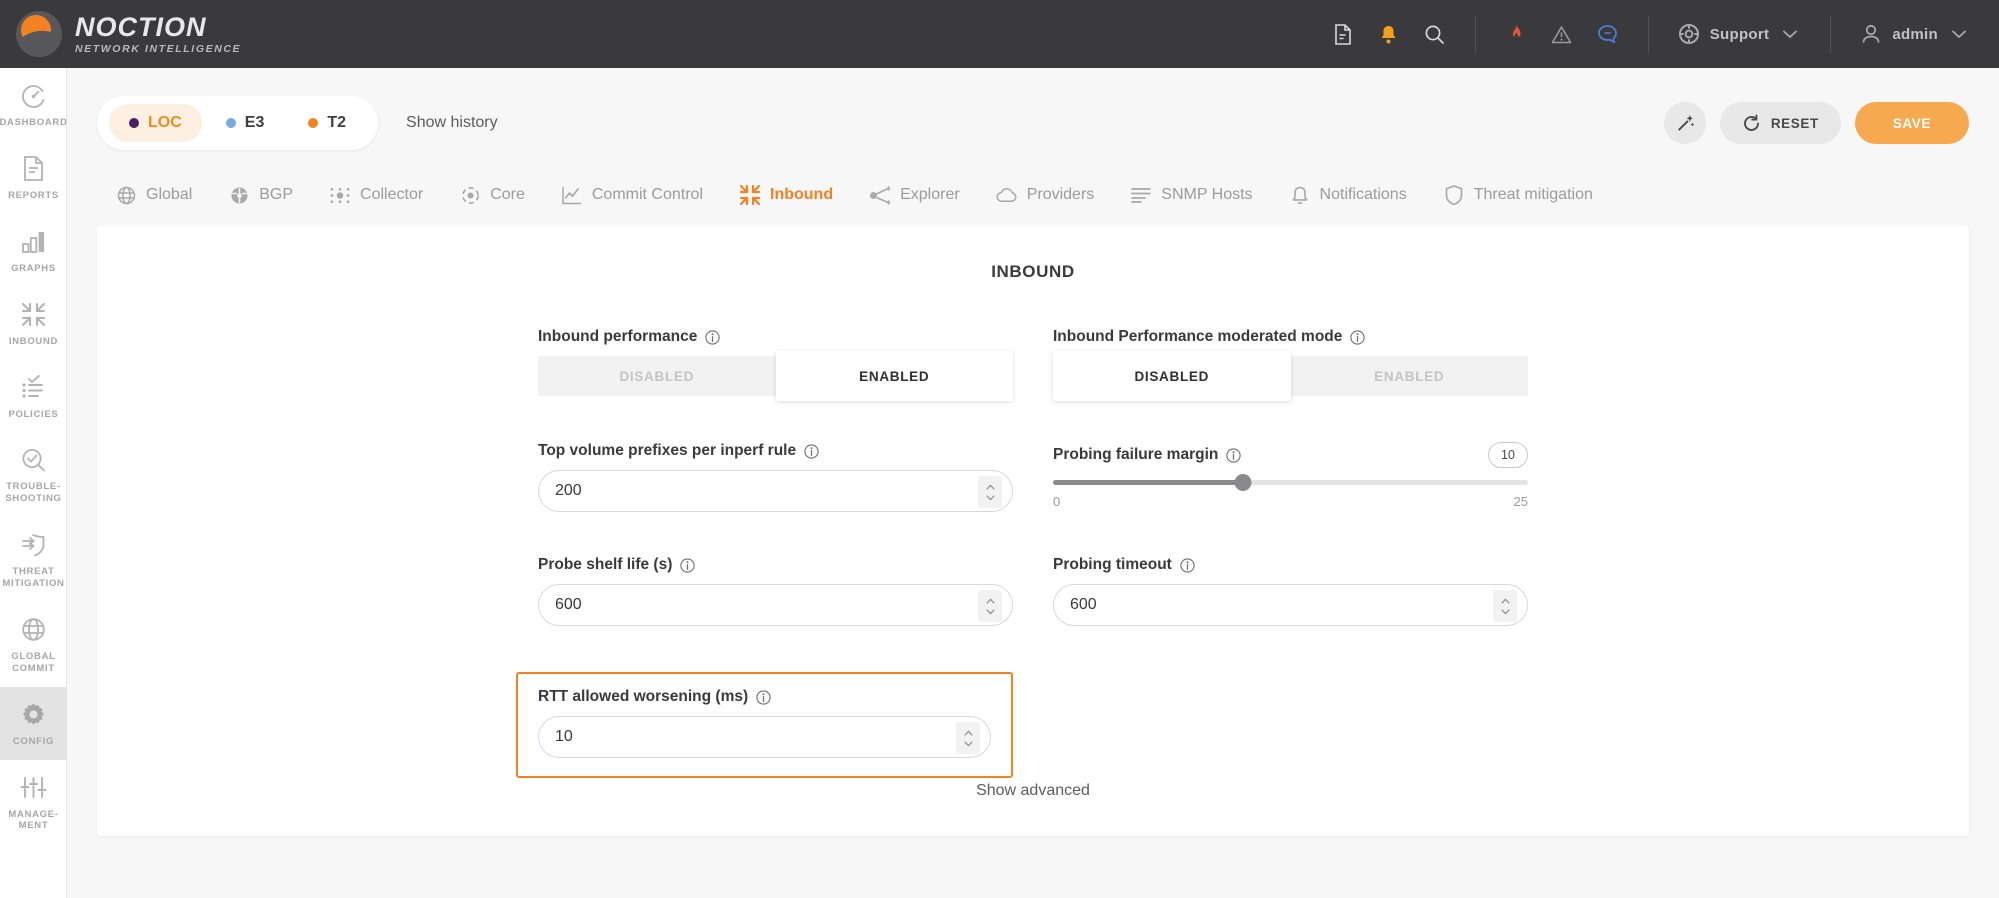 This screenshot has width=1999, height=898. What do you see at coordinates (1148, 482) in the screenshot?
I see `slider-fill` at bounding box center [1148, 482].